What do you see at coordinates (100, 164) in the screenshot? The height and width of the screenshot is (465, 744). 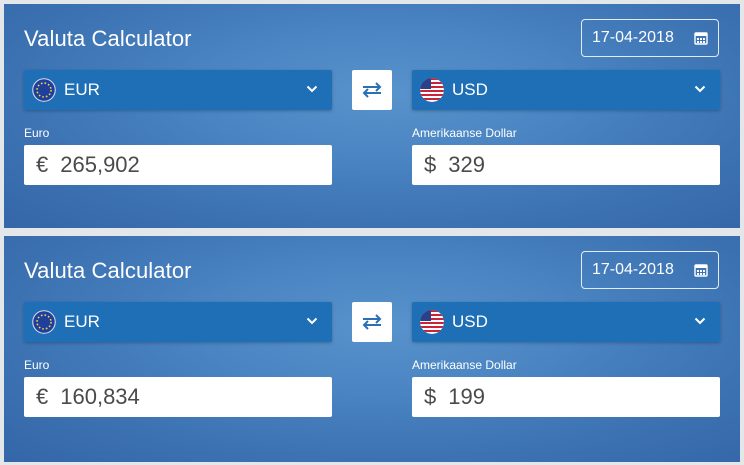 I see `from-amount-value: 265,902` at bounding box center [100, 164].